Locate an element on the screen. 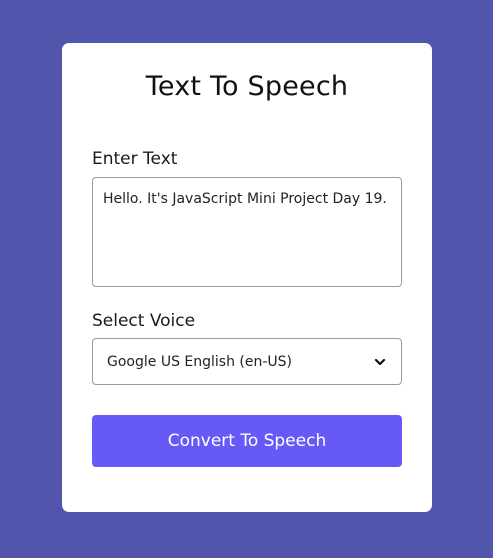 The height and width of the screenshot is (558, 493). page-title: Text To Speech is located at coordinates (247, 86).